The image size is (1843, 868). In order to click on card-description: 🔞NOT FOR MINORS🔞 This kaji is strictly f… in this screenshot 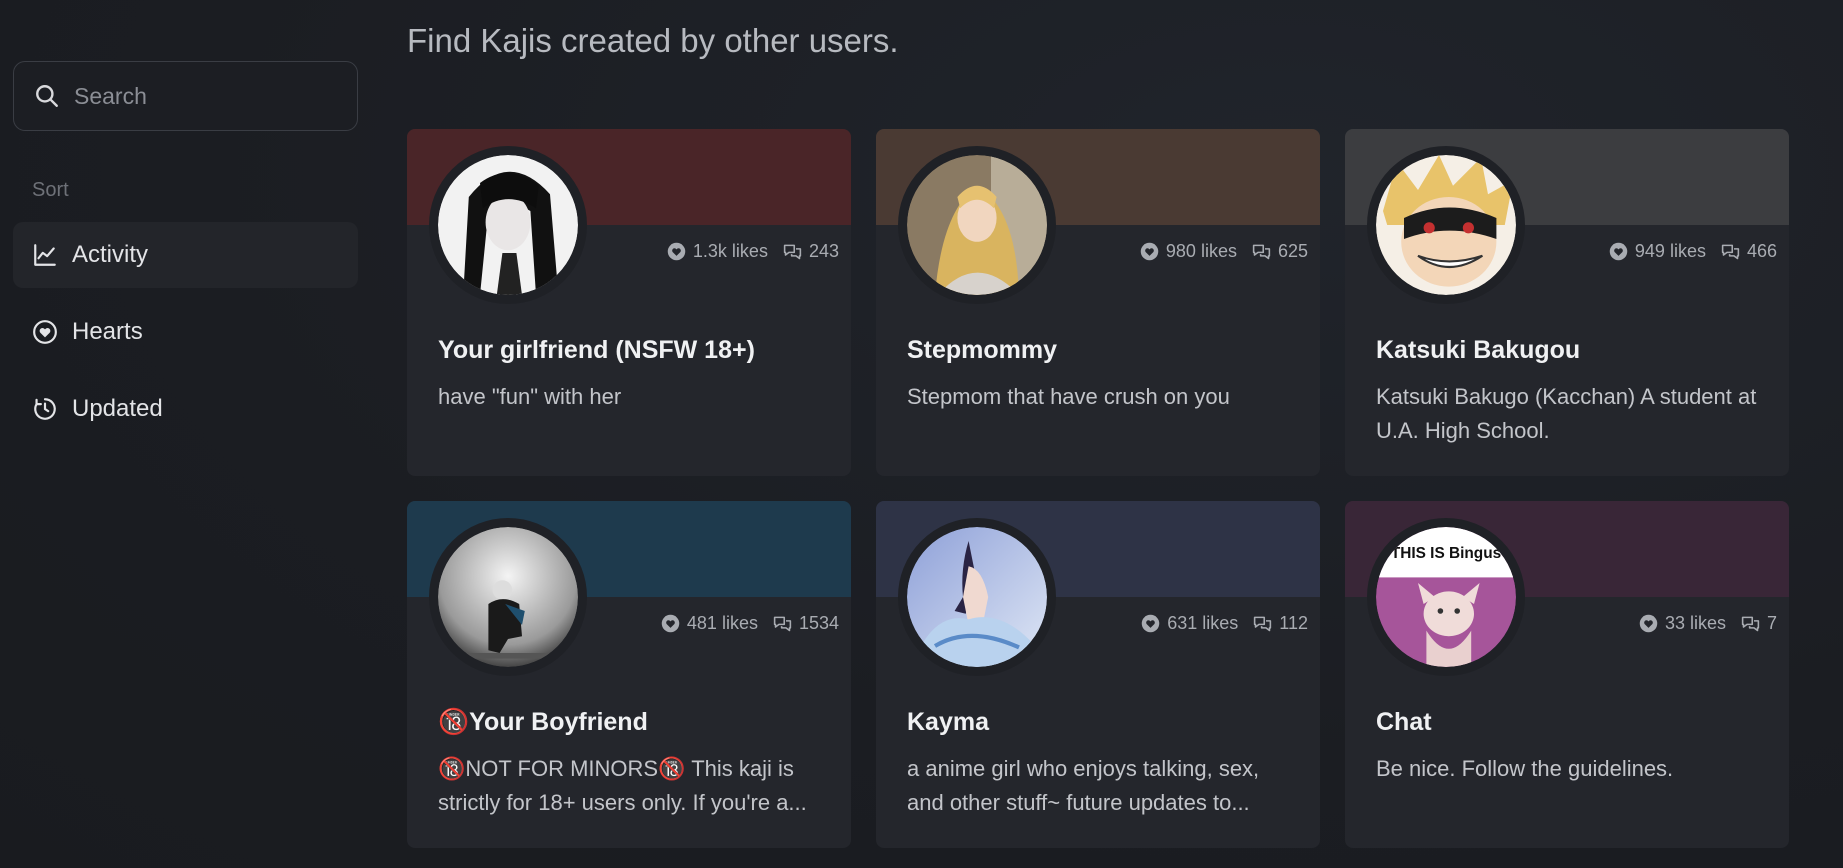, I will do `click(622, 785)`.